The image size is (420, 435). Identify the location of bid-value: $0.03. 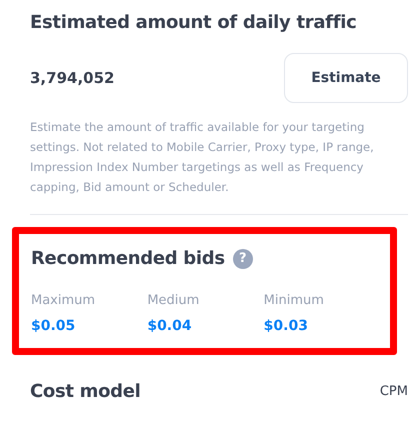
(286, 326).